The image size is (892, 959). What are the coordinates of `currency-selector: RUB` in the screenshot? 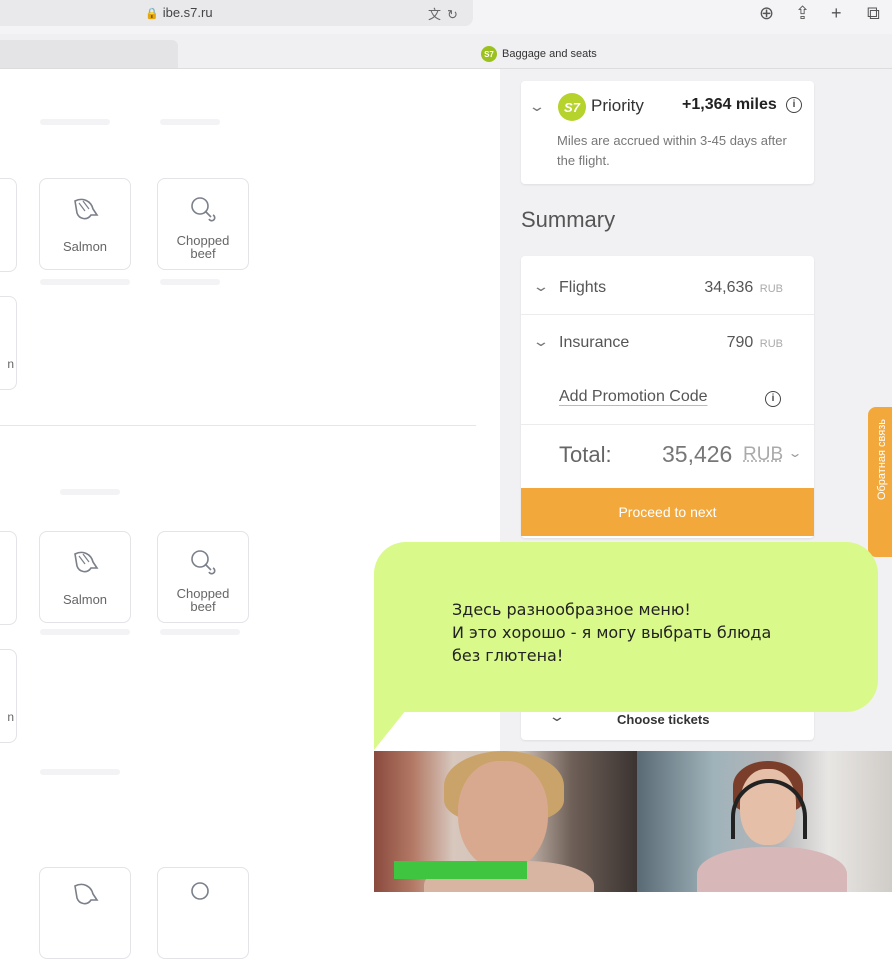 It's located at (763, 455).